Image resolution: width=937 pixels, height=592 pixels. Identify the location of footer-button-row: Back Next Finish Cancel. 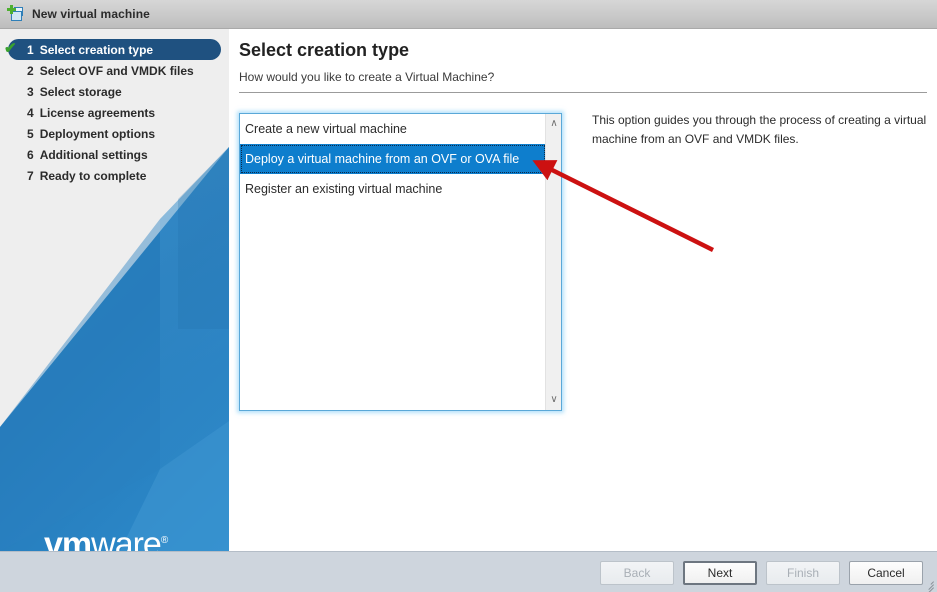
(761, 573).